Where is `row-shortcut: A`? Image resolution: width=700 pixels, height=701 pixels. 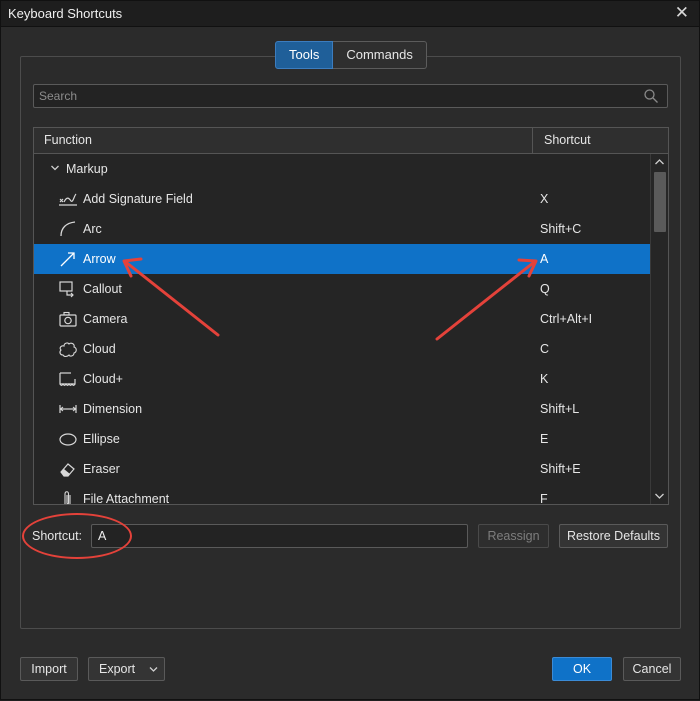 row-shortcut: A is located at coordinates (544, 259).